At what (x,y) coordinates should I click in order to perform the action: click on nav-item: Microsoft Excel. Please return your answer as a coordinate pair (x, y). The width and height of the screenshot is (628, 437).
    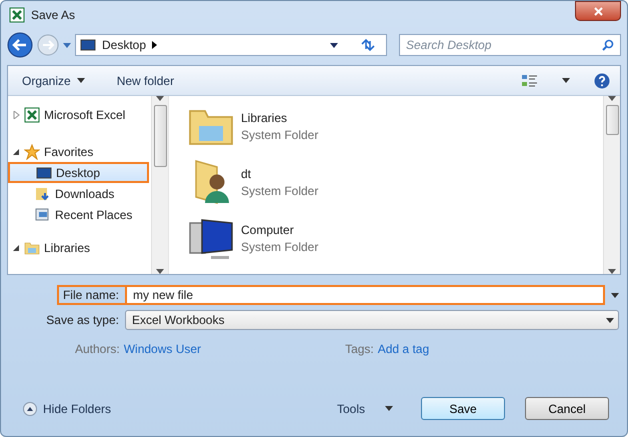
    Looking at the image, I should click on (78, 114).